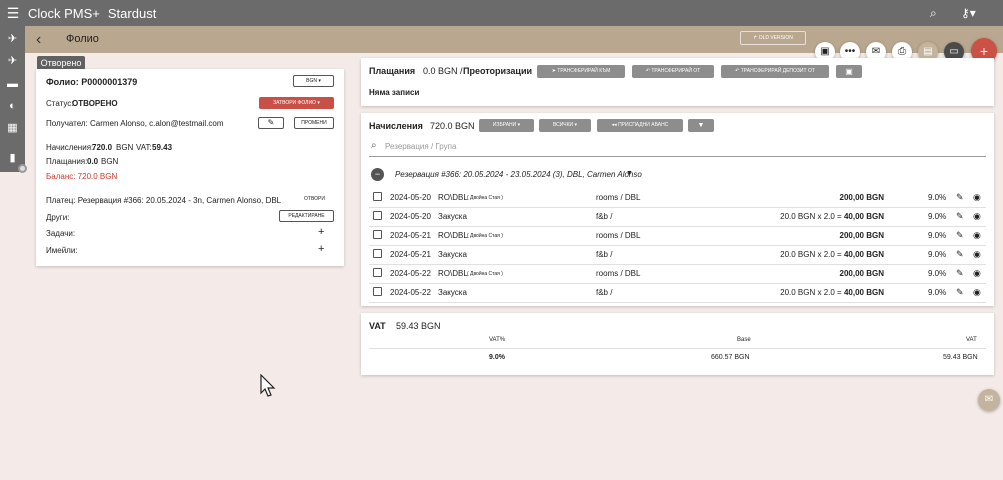 Image resolution: width=1003 pixels, height=480 pixels. What do you see at coordinates (13, 13) in the screenshot?
I see `hamburger-icon: ☰` at bounding box center [13, 13].